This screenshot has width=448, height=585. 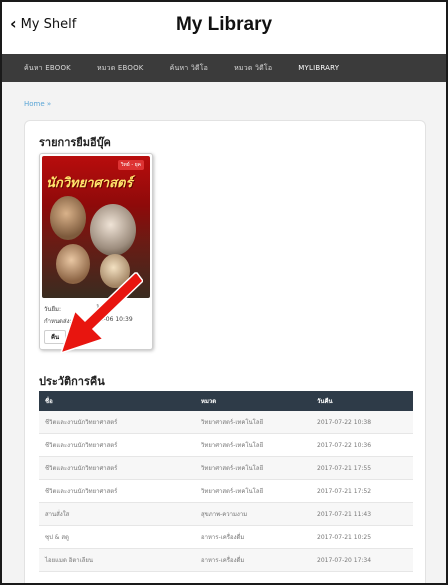 What do you see at coordinates (344, 468) in the screenshot?
I see `cell-return-date: 2017-07-21 17:55` at bounding box center [344, 468].